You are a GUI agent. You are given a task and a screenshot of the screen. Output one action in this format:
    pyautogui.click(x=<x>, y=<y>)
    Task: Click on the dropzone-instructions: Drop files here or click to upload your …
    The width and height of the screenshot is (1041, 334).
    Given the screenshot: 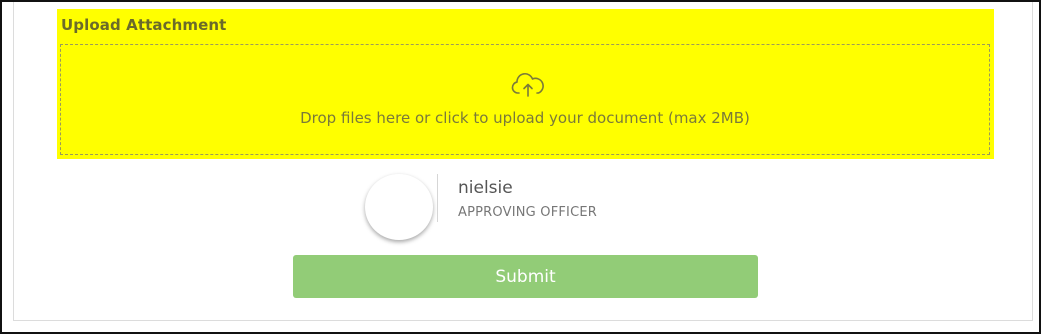 What is the action you would take?
    pyautogui.click(x=525, y=118)
    